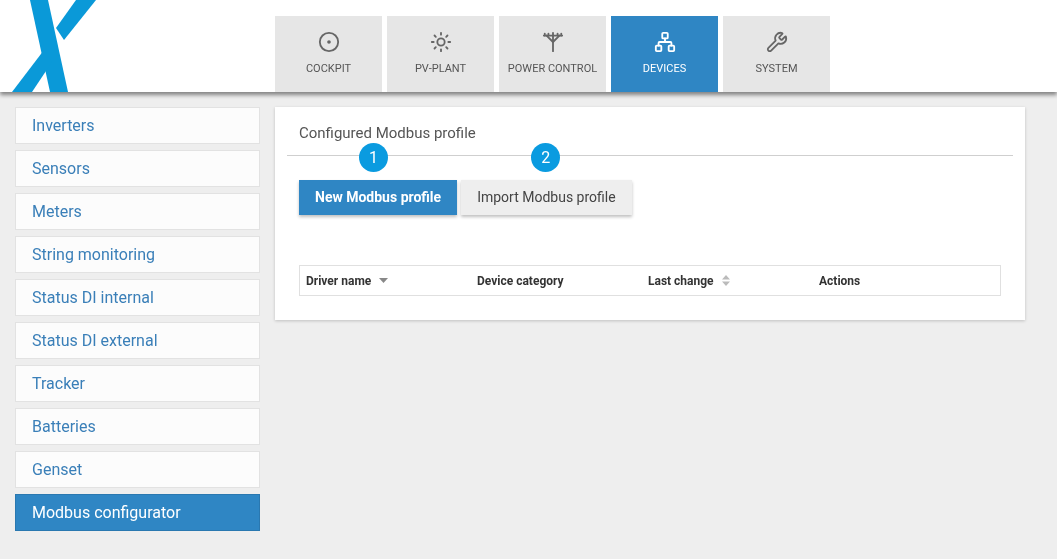  I want to click on target-icon, so click(328, 41).